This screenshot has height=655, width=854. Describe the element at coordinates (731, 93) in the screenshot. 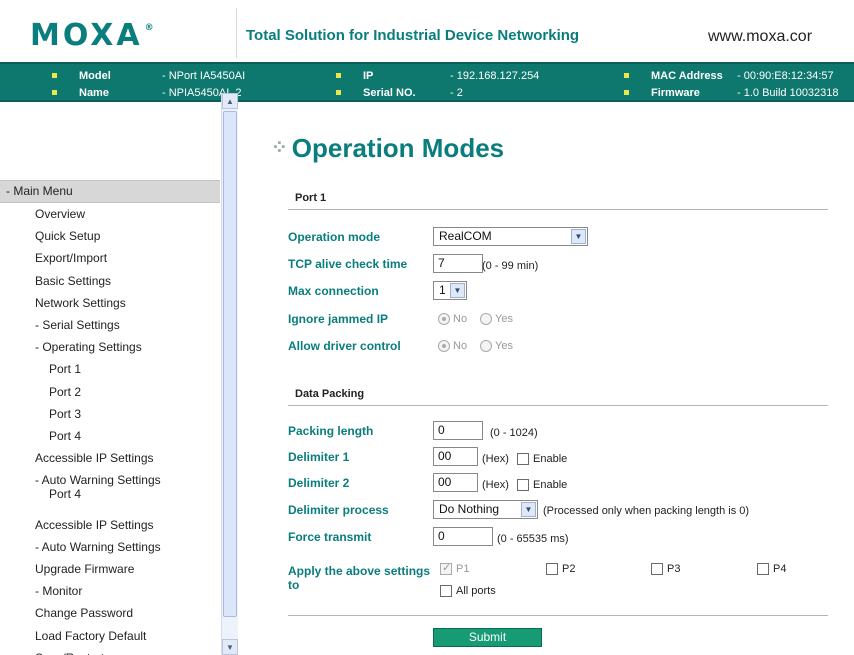

I see `info-firmware: Firmware - 1.0 Build 10032318` at that location.